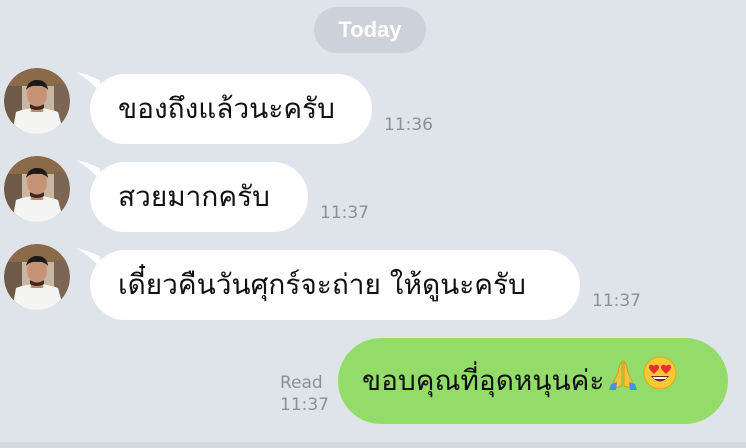 The width and height of the screenshot is (746, 448). Describe the element at coordinates (408, 125) in the screenshot. I see `message-time: 11:36` at that location.